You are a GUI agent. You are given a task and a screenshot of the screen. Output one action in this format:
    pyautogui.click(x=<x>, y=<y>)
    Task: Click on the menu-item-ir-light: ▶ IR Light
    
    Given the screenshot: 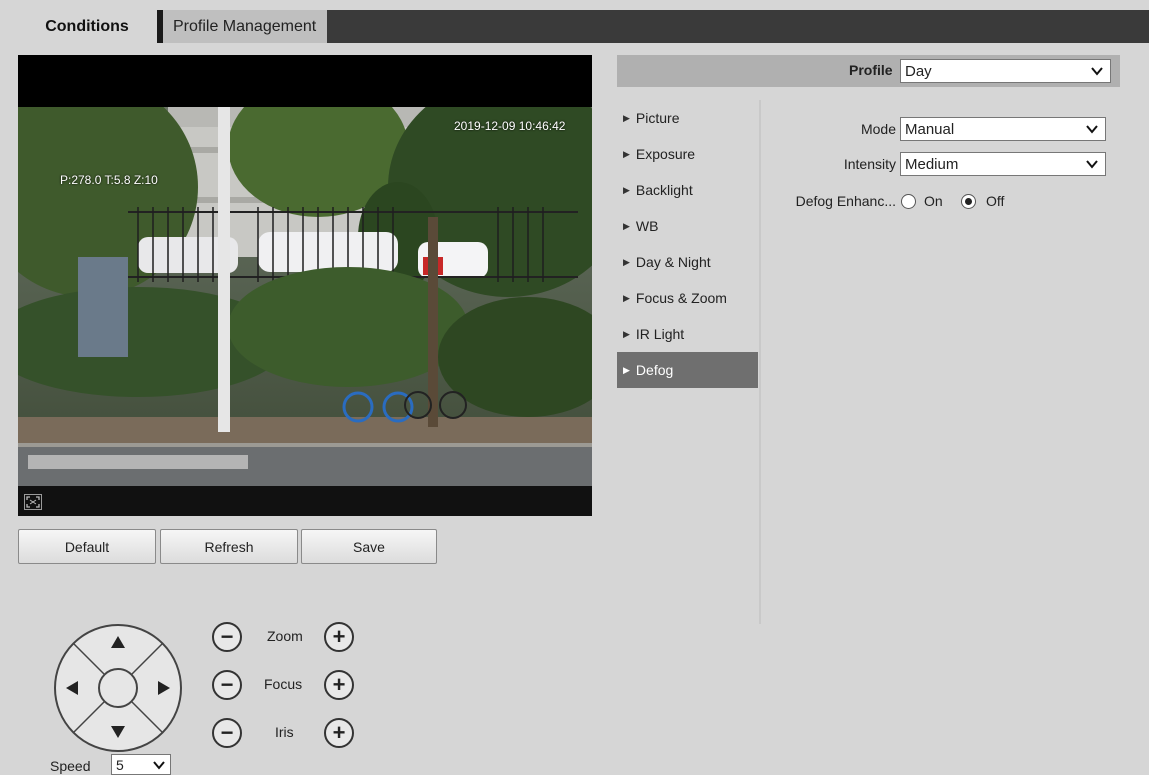 What is the action you would take?
    pyautogui.click(x=687, y=334)
    